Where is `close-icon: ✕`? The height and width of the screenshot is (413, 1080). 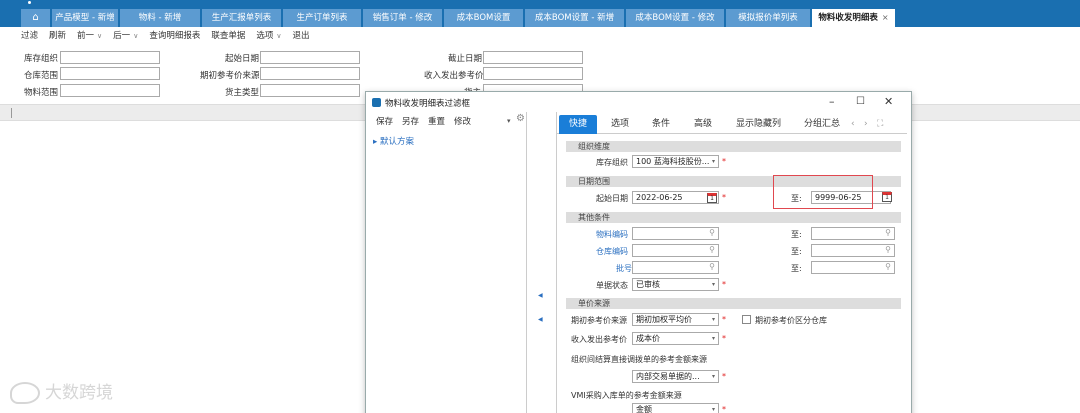
close-icon: ✕ is located at coordinates (888, 101).